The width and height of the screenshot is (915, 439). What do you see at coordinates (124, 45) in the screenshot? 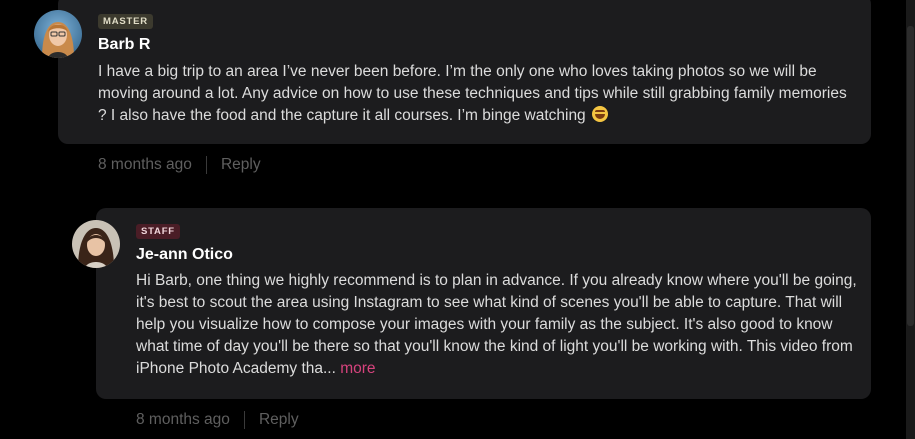
I see `author-name: Barb R` at bounding box center [124, 45].